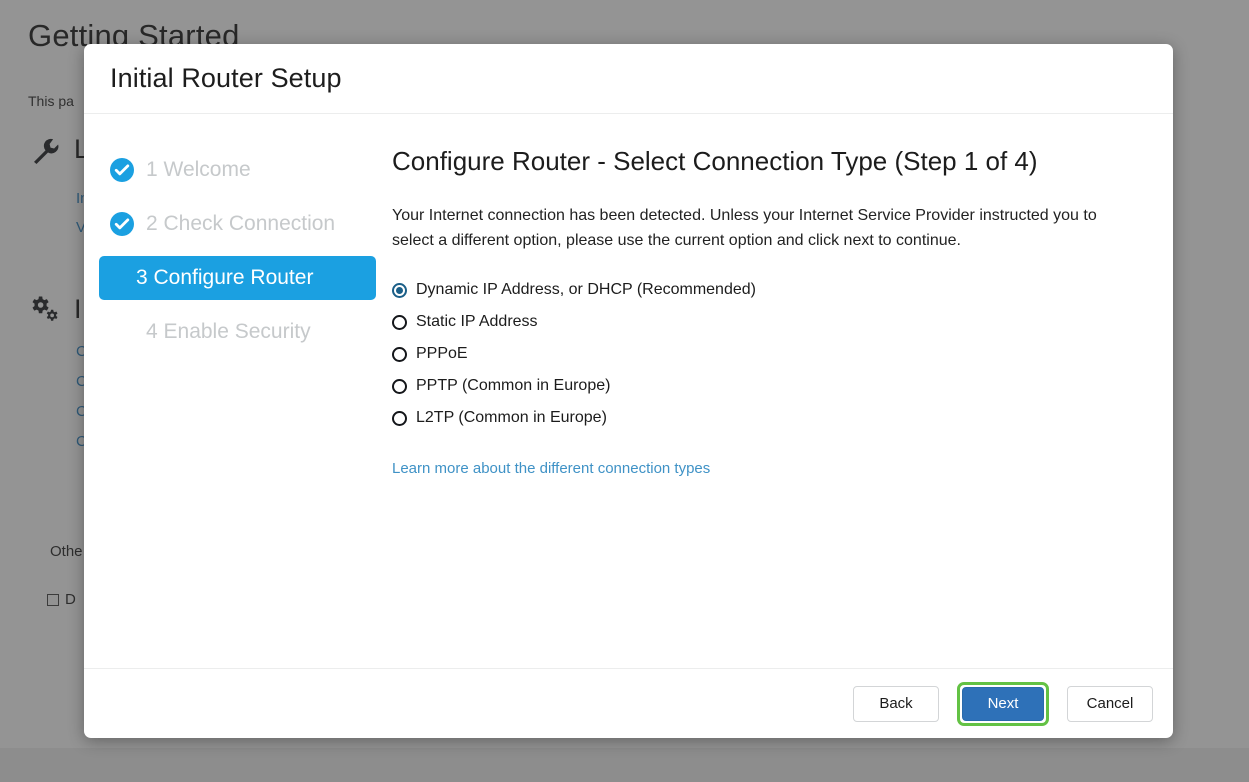 The image size is (1249, 782). I want to click on next-button-highlight-ring: Next, so click(1003, 703).